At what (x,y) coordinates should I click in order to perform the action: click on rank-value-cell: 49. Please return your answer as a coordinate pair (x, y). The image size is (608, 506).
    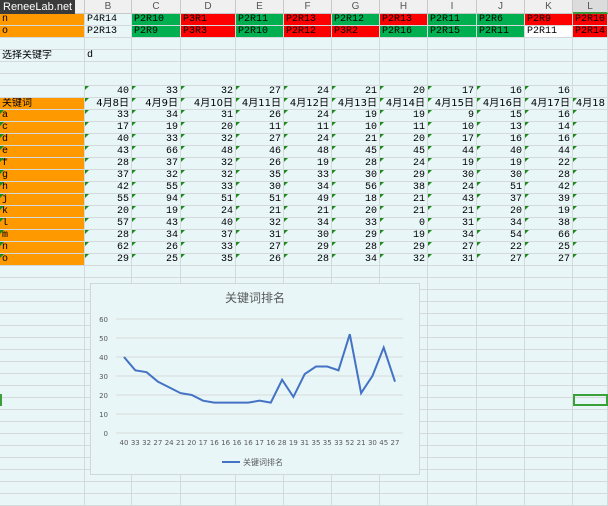
    Looking at the image, I should click on (308, 200).